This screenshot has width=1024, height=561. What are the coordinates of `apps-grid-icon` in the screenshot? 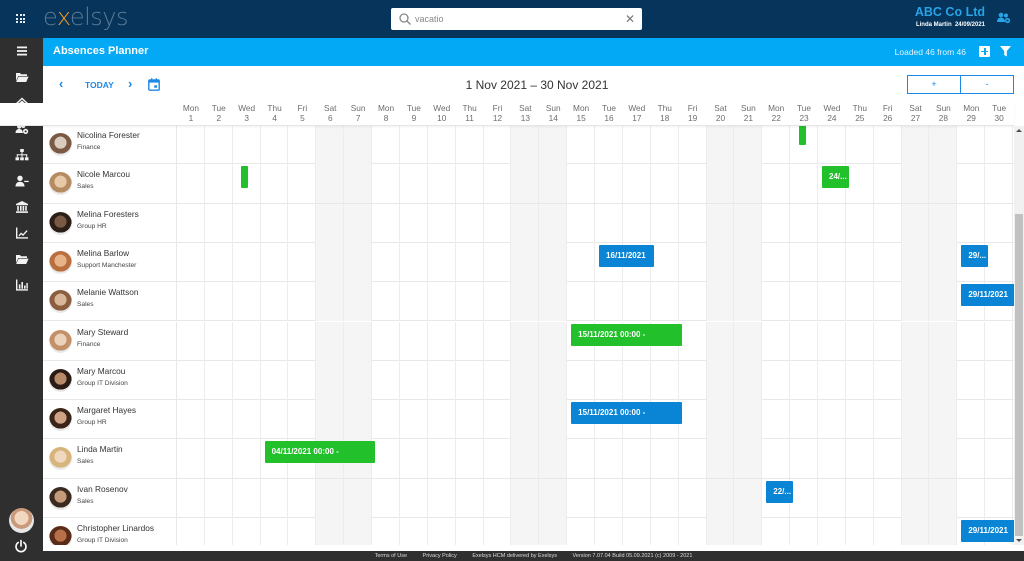 It's located at (20, 18).